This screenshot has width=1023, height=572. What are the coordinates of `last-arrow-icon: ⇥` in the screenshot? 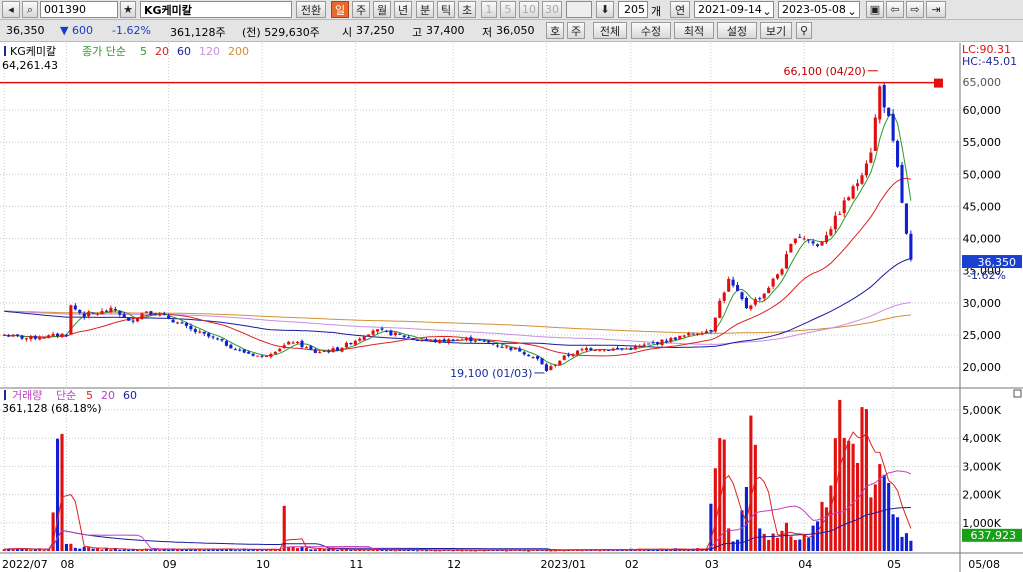 It's located at (936, 9).